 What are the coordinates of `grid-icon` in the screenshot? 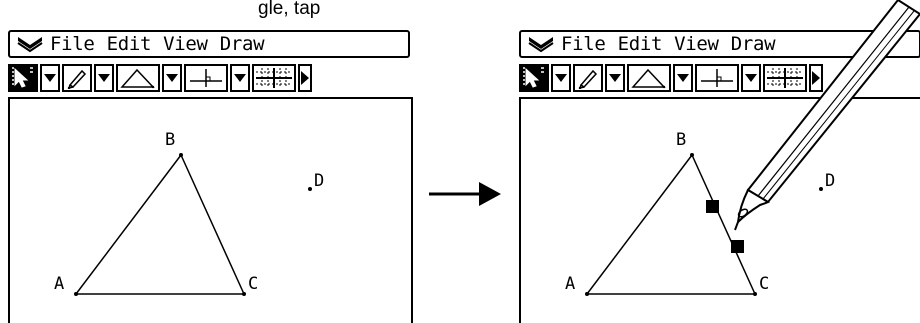 It's located at (274, 78).